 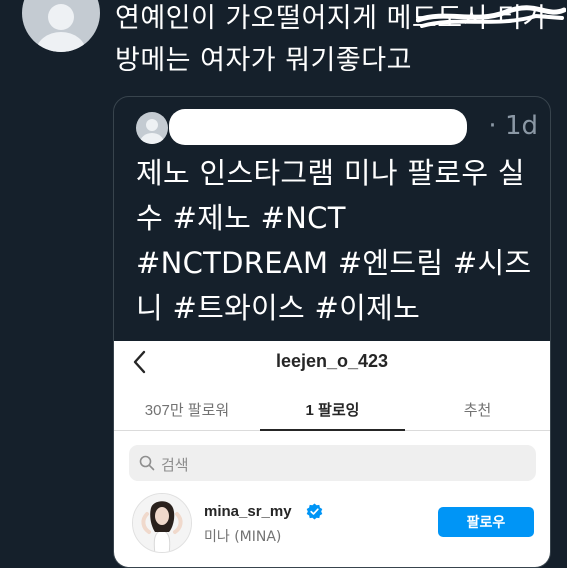 What do you see at coordinates (332, 430) in the screenshot?
I see `active-tab-indicator` at bounding box center [332, 430].